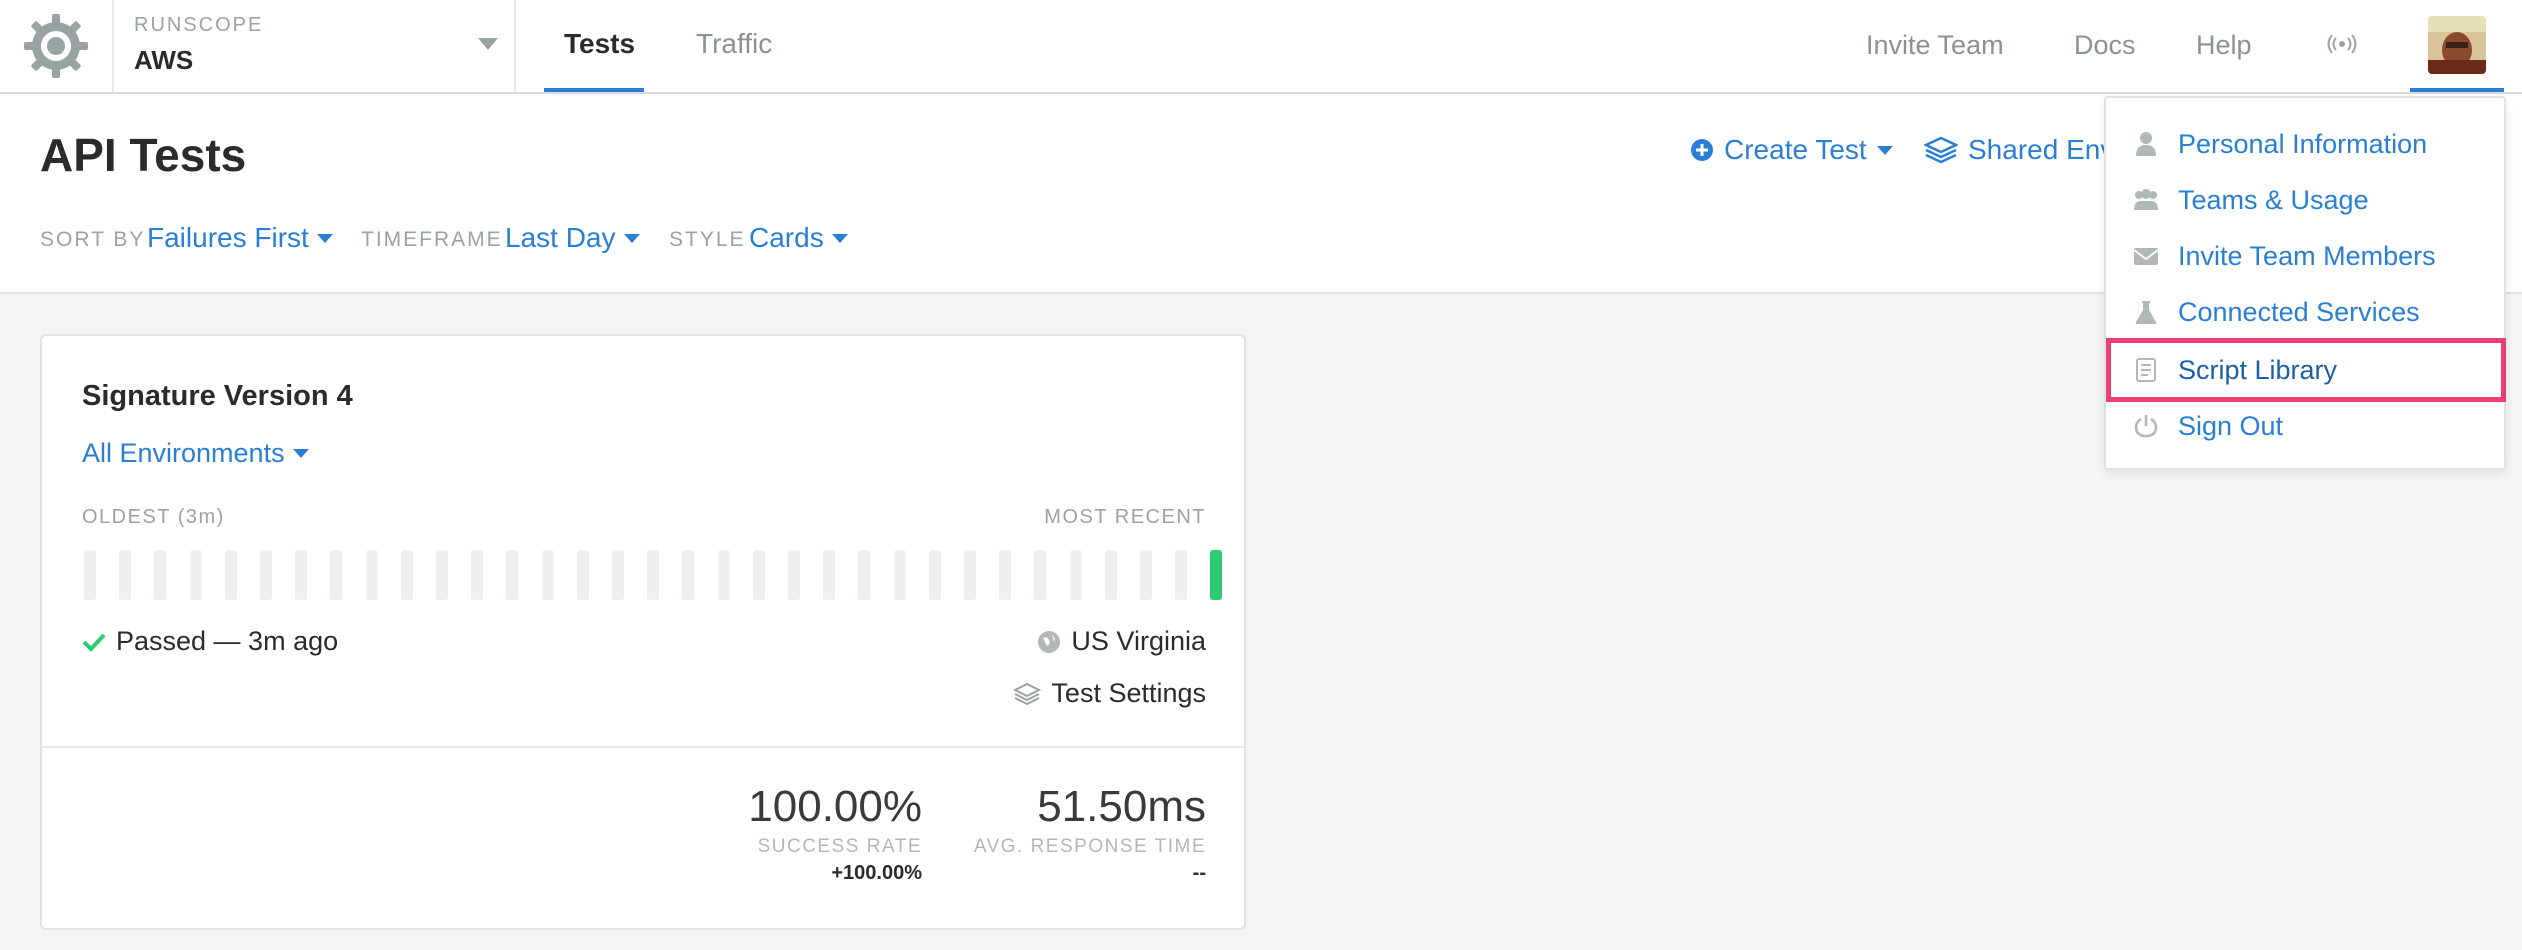 This screenshot has width=2522, height=950. I want to click on success-rate-delta: +100.00%, so click(876, 873).